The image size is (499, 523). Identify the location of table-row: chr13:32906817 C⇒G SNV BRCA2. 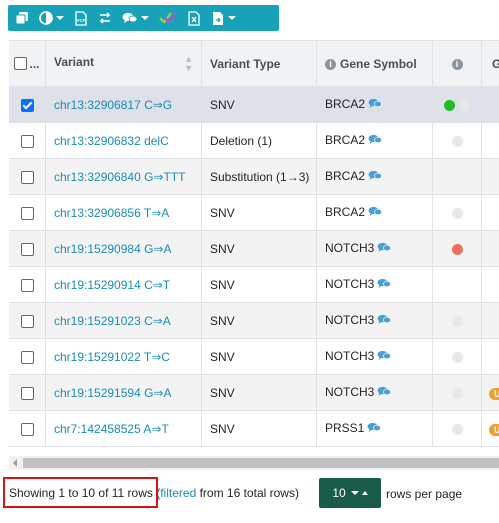
(254, 104).